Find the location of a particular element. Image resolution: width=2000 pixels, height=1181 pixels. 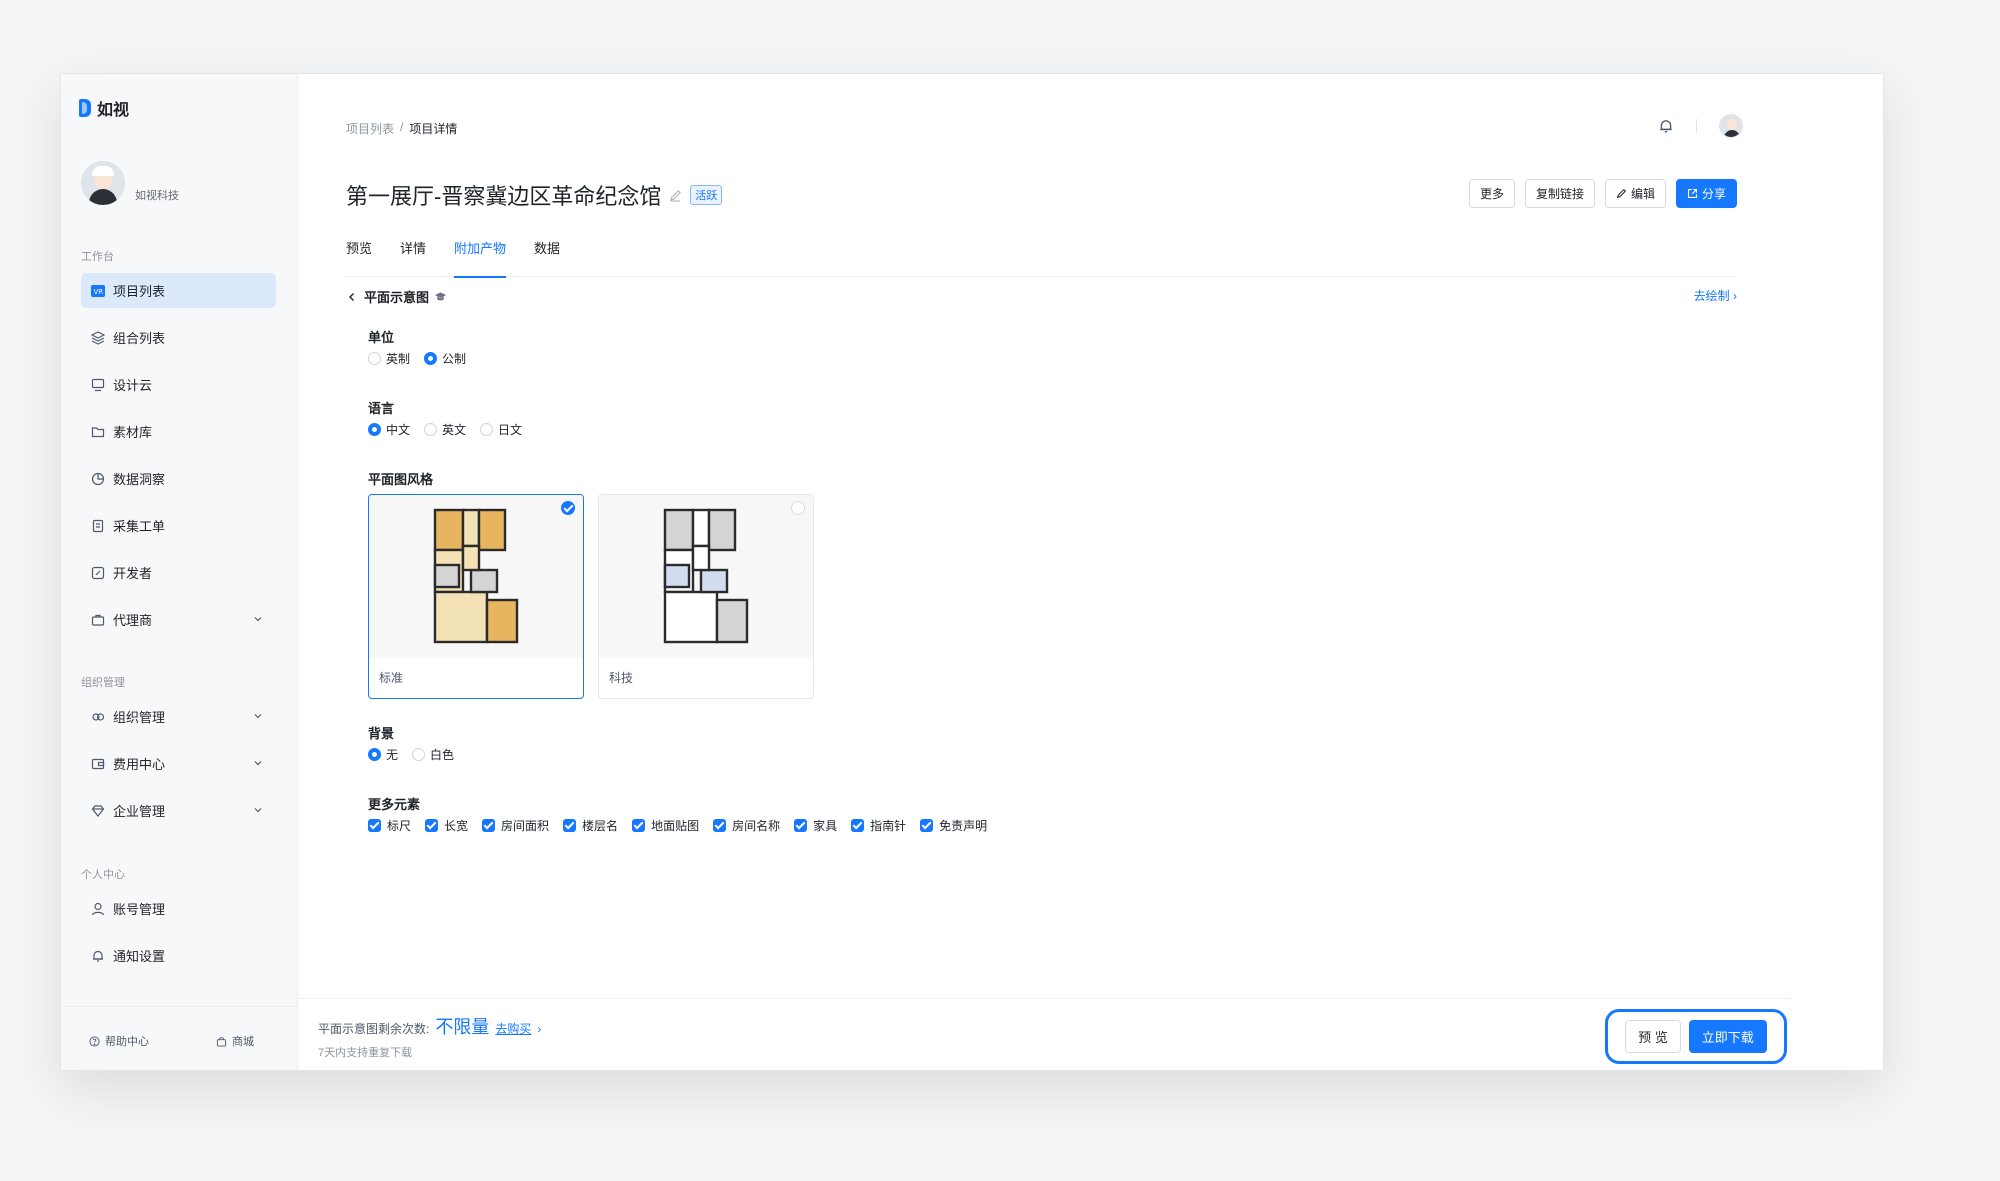

style-card-label: 标准 is located at coordinates (391, 678).